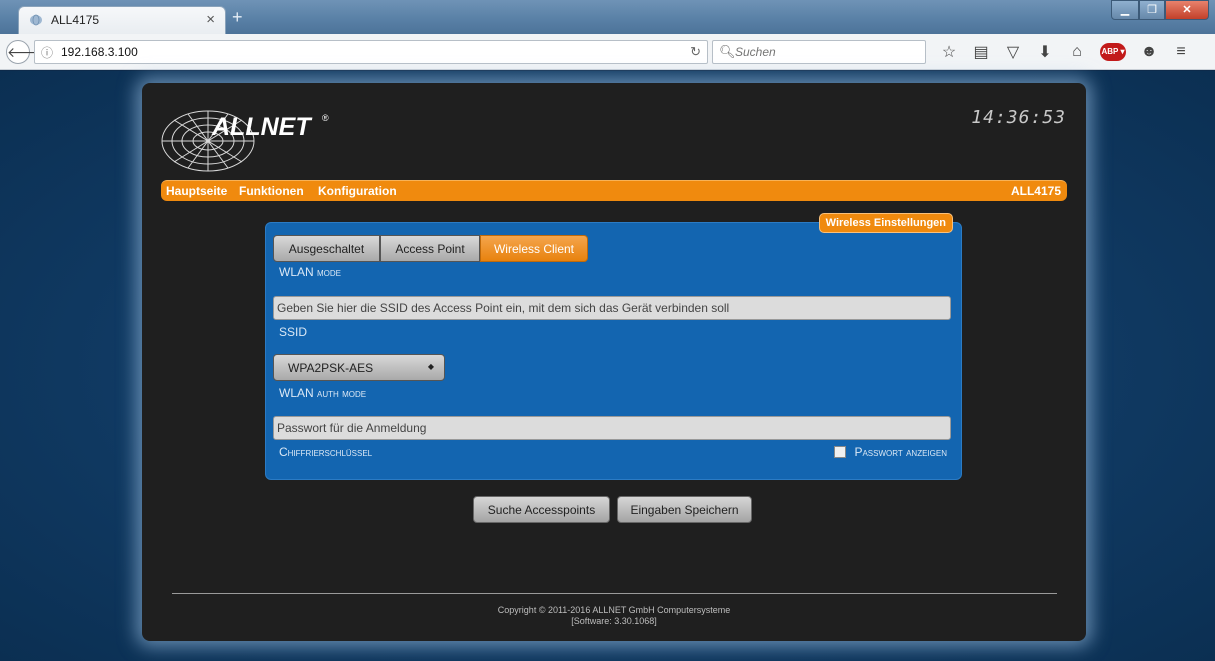 The image size is (1215, 661). I want to click on maximize-button: ❐, so click(1152, 10).